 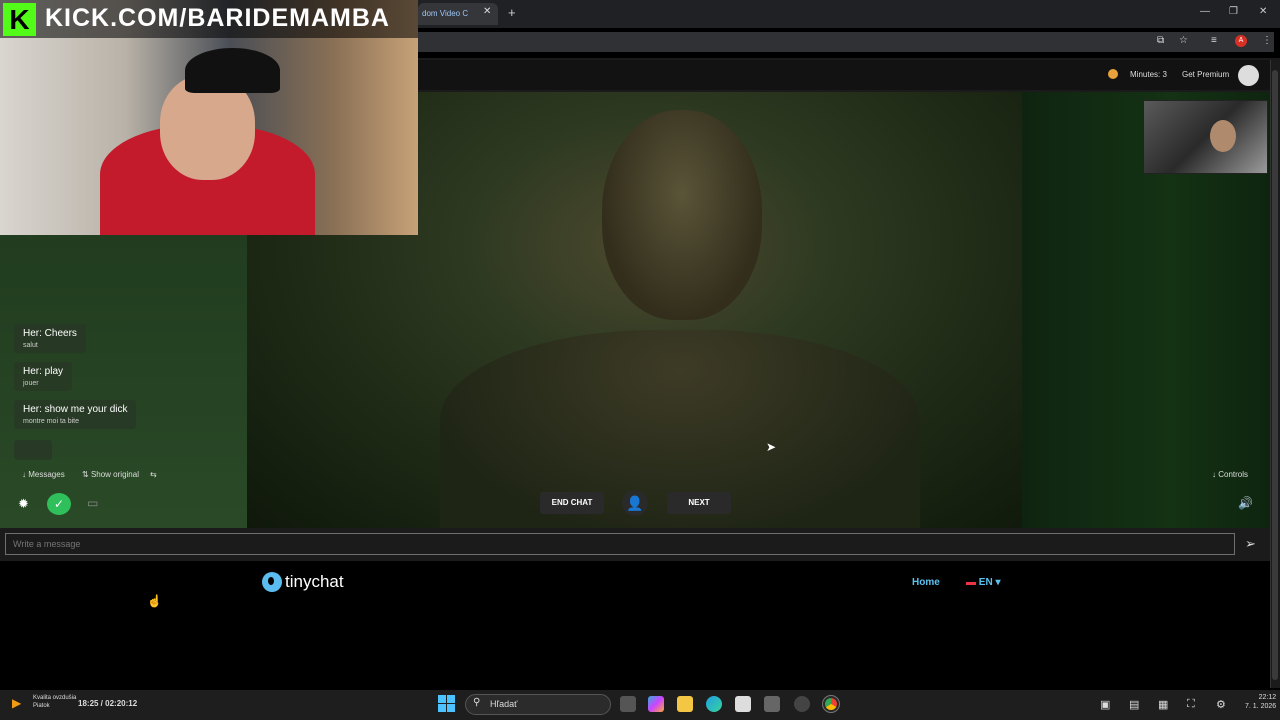 I want to click on browser-menu-icon: ⋮, so click(x=1267, y=40).